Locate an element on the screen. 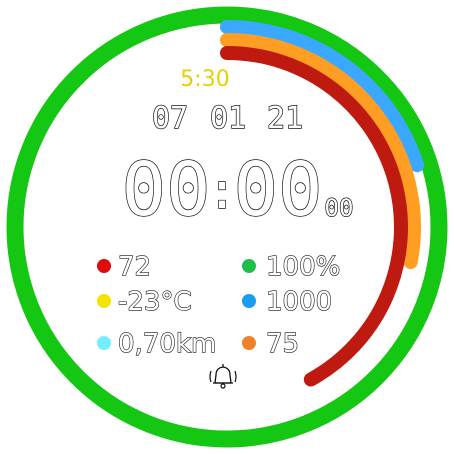 The image size is (454, 454). distance-value: 0,70km is located at coordinates (167, 344).